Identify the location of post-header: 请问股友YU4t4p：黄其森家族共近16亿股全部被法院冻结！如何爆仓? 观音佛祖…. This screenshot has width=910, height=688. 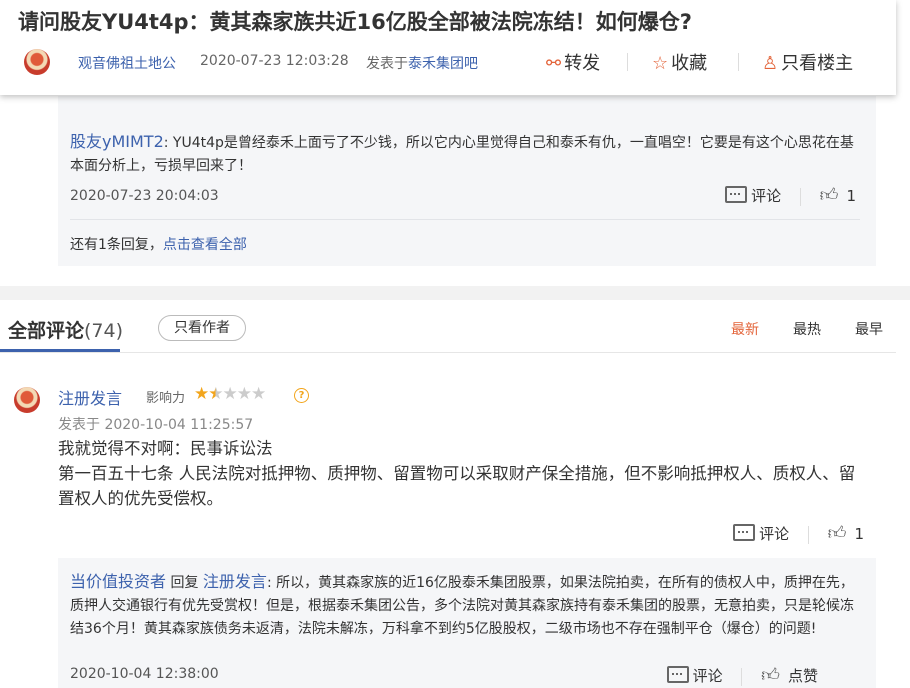
(448, 47).